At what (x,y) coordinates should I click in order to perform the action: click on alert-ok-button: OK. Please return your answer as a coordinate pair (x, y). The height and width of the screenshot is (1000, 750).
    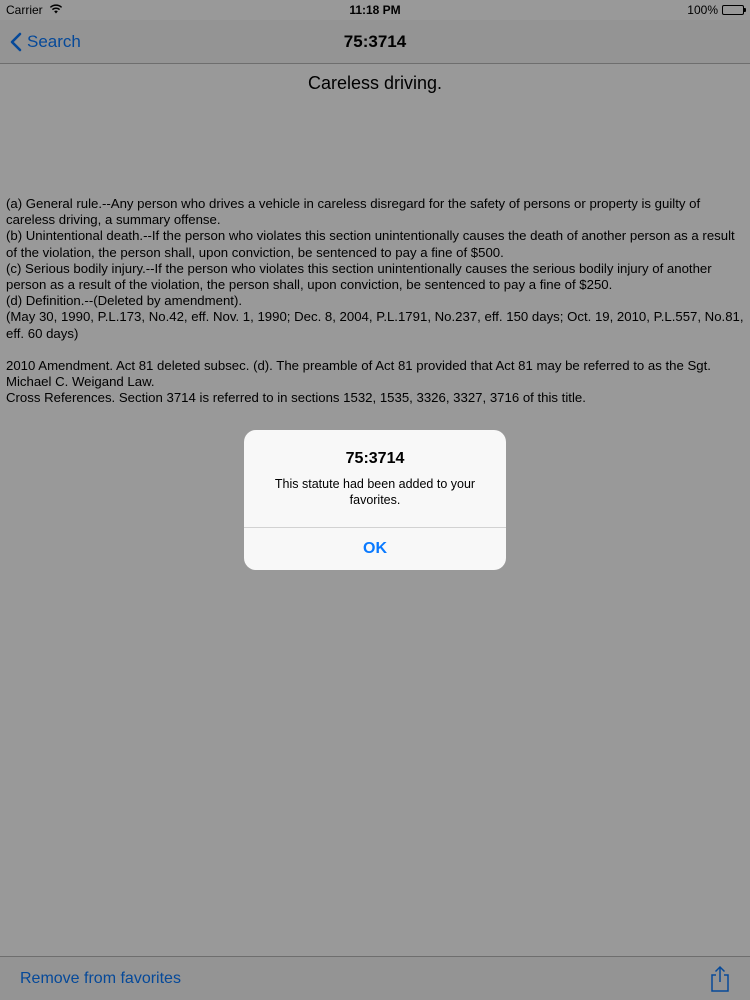
    Looking at the image, I should click on (375, 549).